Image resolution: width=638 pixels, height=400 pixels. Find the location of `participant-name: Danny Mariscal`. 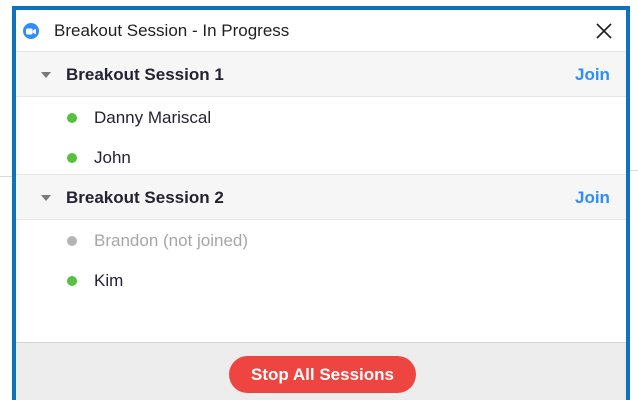

participant-name: Danny Mariscal is located at coordinates (153, 117).